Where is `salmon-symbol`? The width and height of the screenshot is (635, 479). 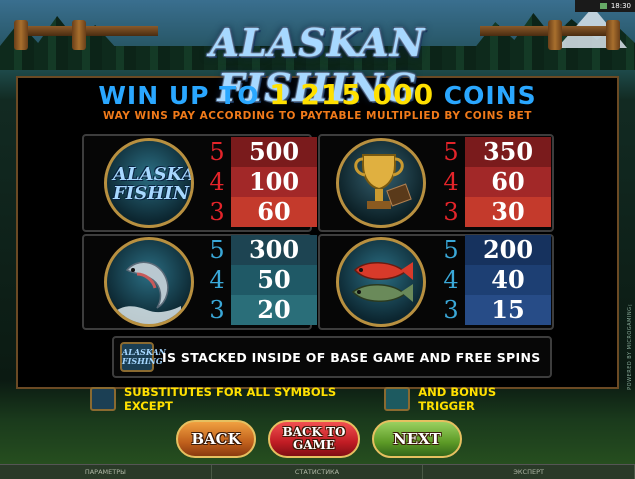
salmon-symbol is located at coordinates (149, 282).